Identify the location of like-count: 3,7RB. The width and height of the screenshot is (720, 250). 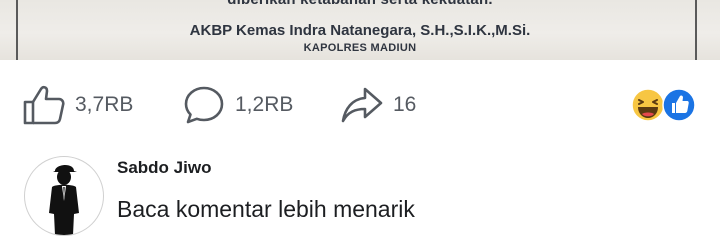
(104, 104).